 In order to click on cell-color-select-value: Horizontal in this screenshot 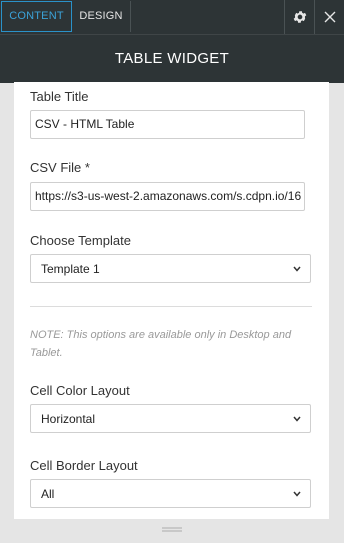, I will do `click(68, 419)`.